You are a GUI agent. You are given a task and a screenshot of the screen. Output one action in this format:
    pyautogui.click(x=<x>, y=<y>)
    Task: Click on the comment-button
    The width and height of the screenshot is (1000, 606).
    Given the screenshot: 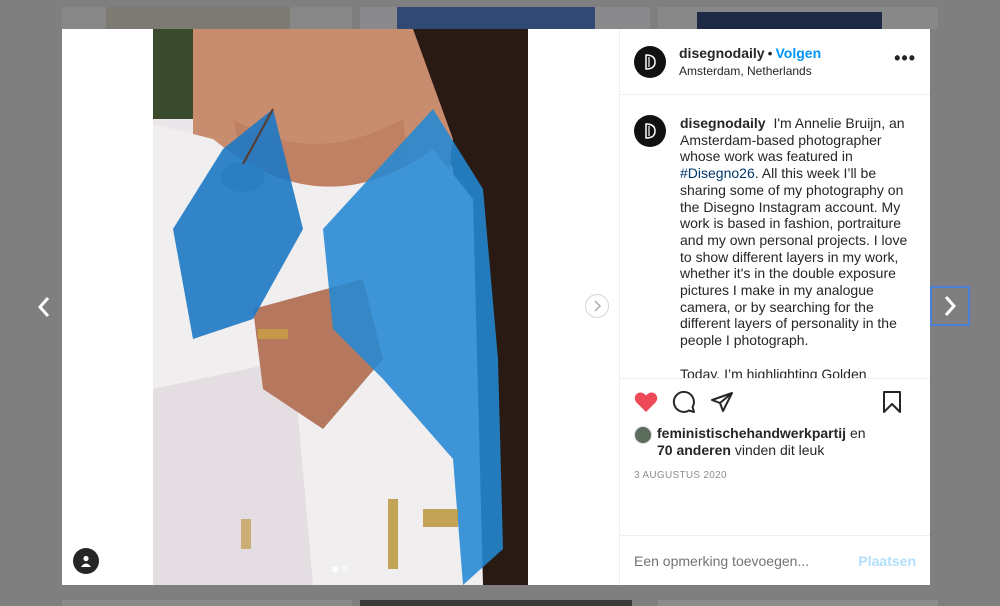 What is the action you would take?
    pyautogui.click(x=684, y=402)
    